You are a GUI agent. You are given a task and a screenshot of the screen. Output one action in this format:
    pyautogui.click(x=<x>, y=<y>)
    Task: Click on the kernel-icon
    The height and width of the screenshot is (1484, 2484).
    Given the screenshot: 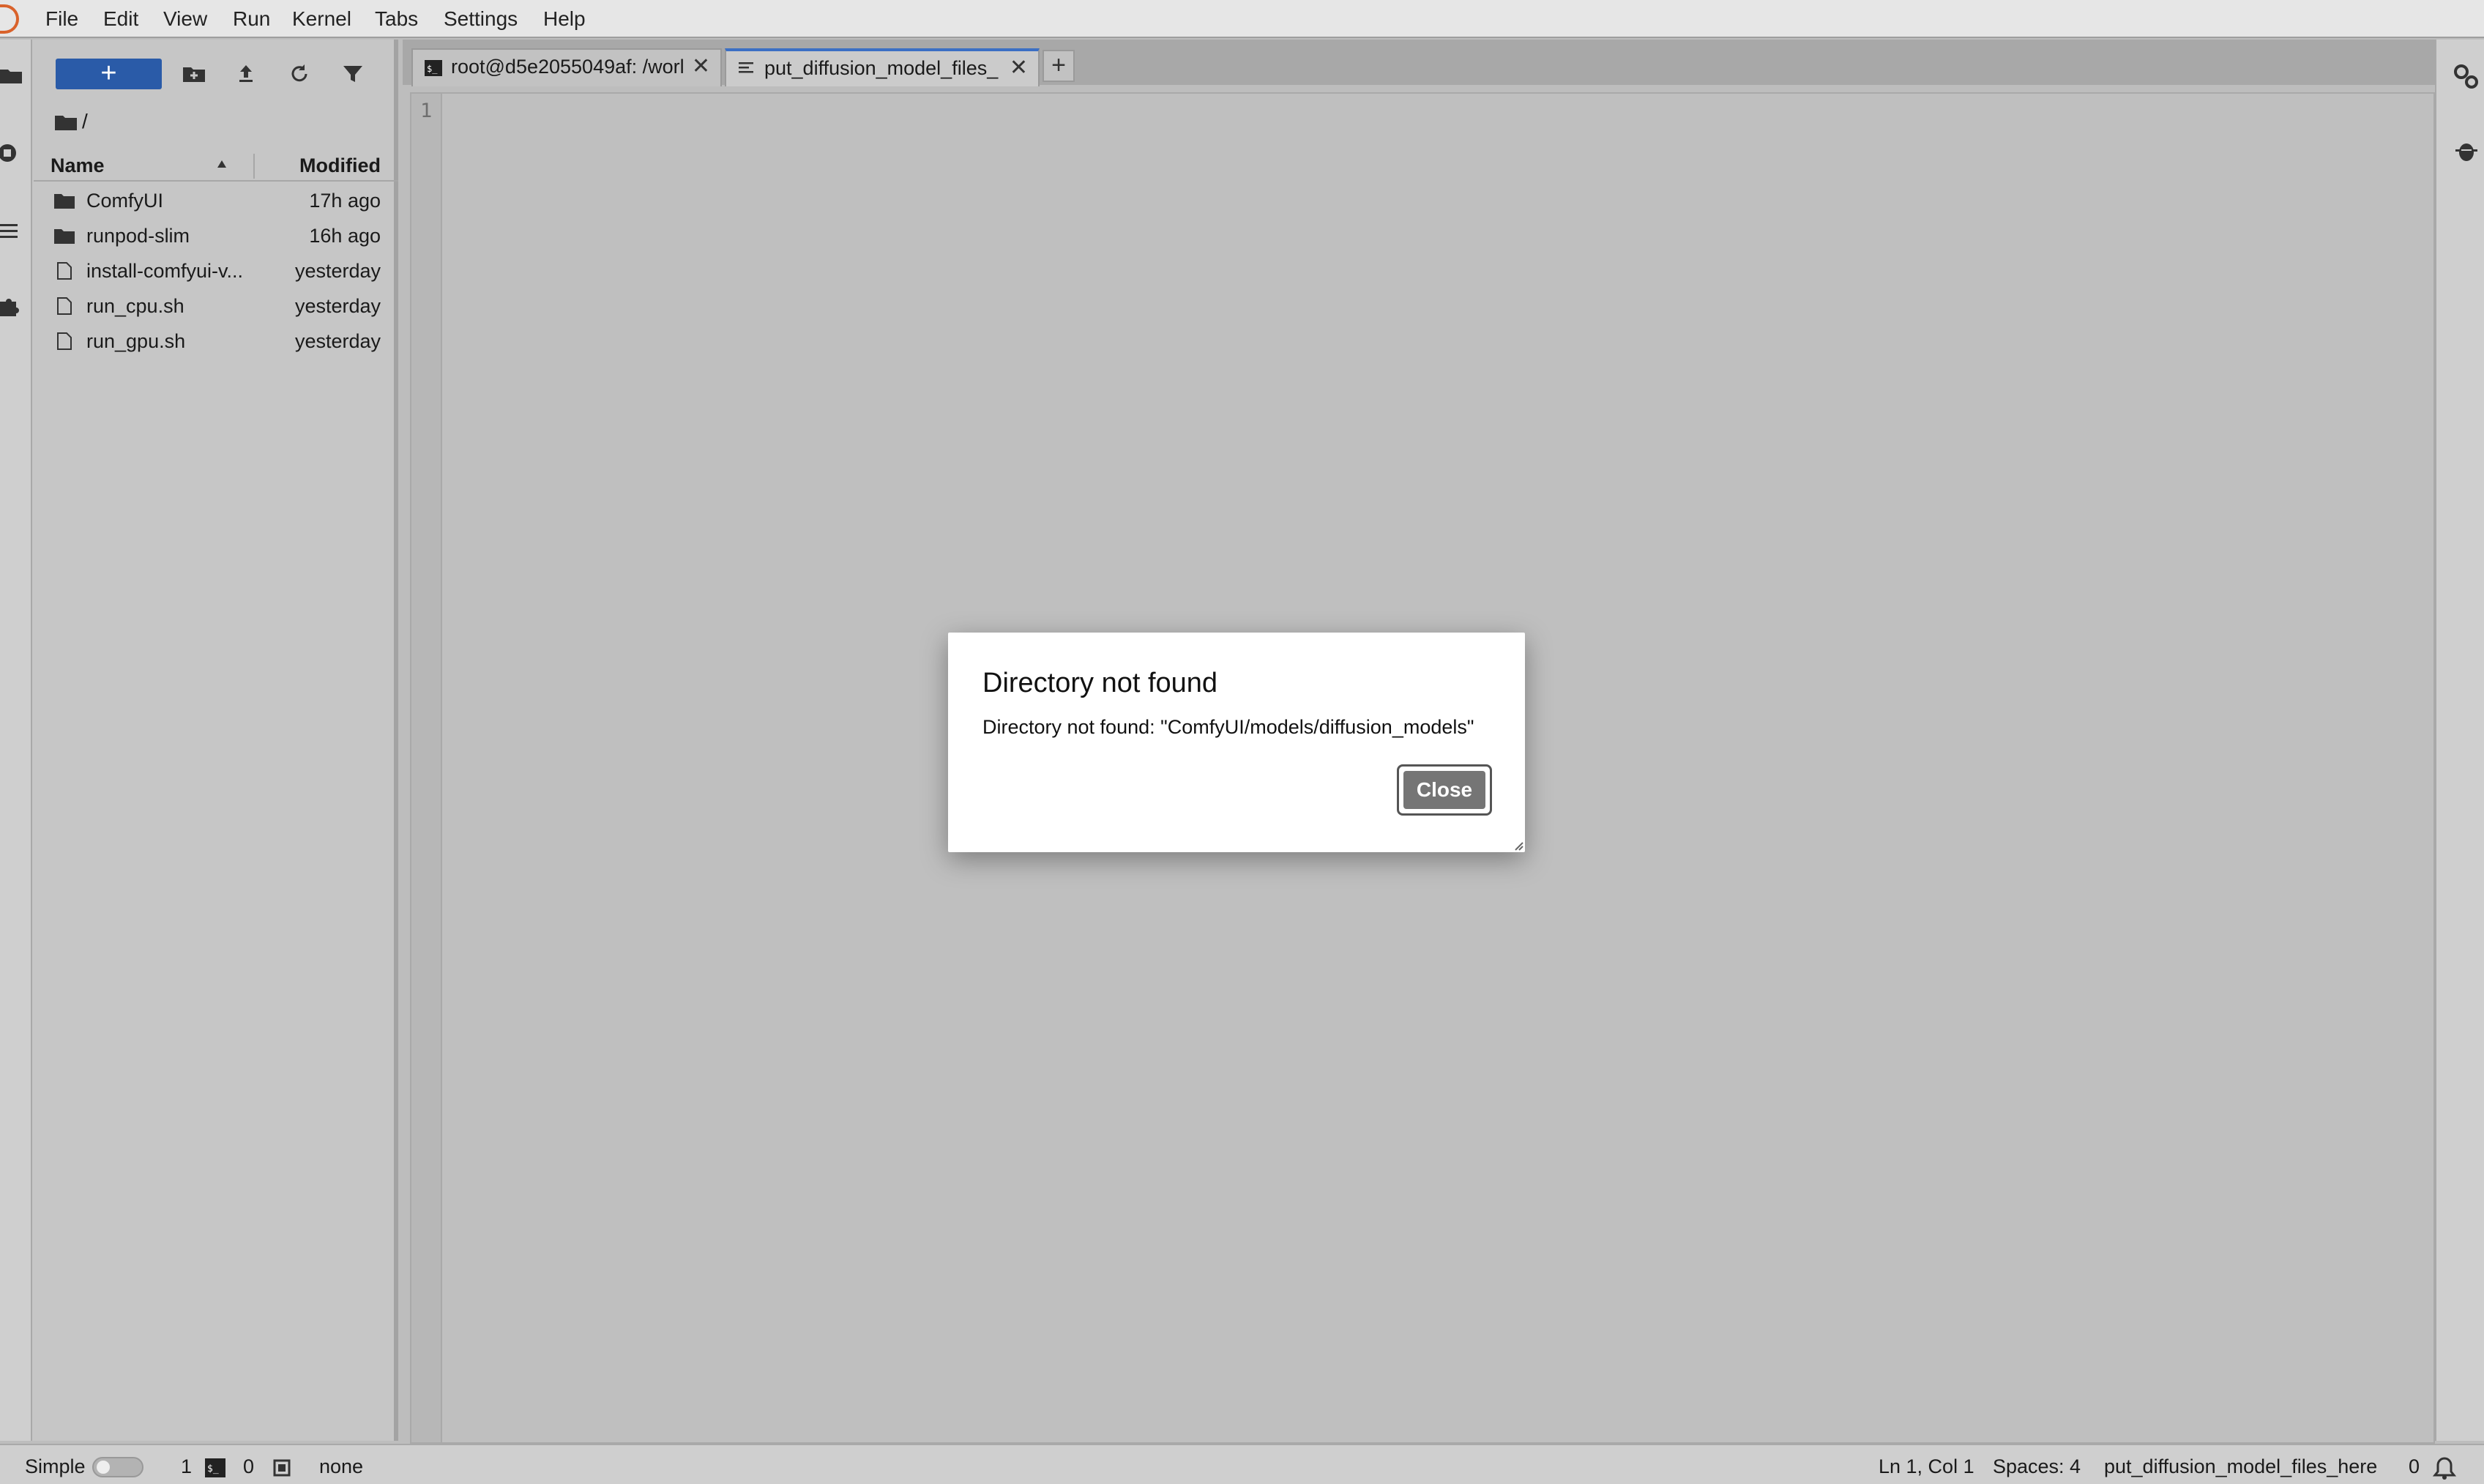 What is the action you would take?
    pyautogui.click(x=282, y=1468)
    